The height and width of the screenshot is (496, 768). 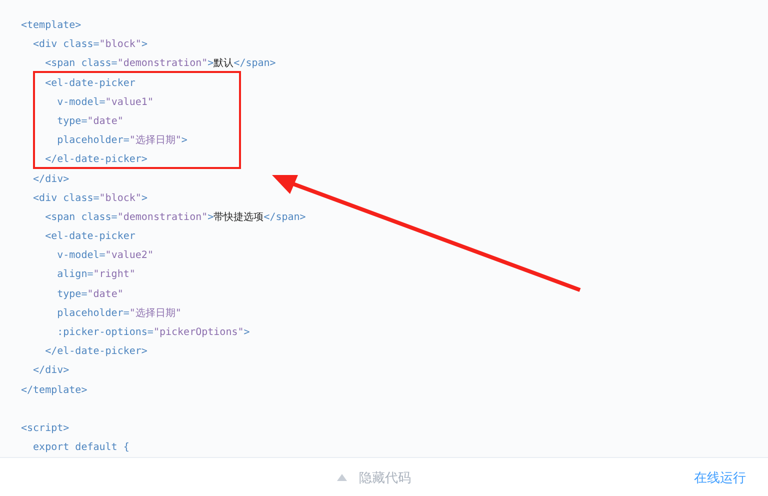 What do you see at coordinates (374, 477) in the screenshot?
I see `hide-code-button: 隐藏代码` at bounding box center [374, 477].